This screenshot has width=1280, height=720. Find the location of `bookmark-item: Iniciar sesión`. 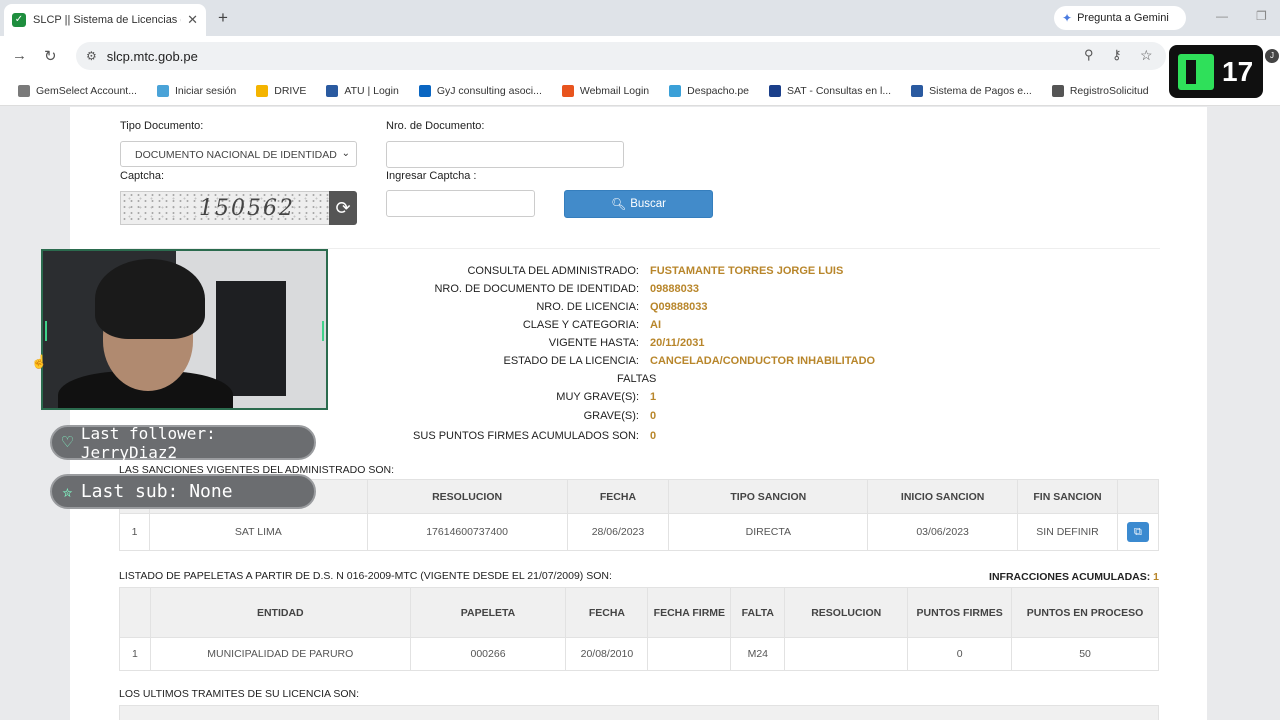

bookmark-item: Iniciar sesión is located at coordinates (196, 90).